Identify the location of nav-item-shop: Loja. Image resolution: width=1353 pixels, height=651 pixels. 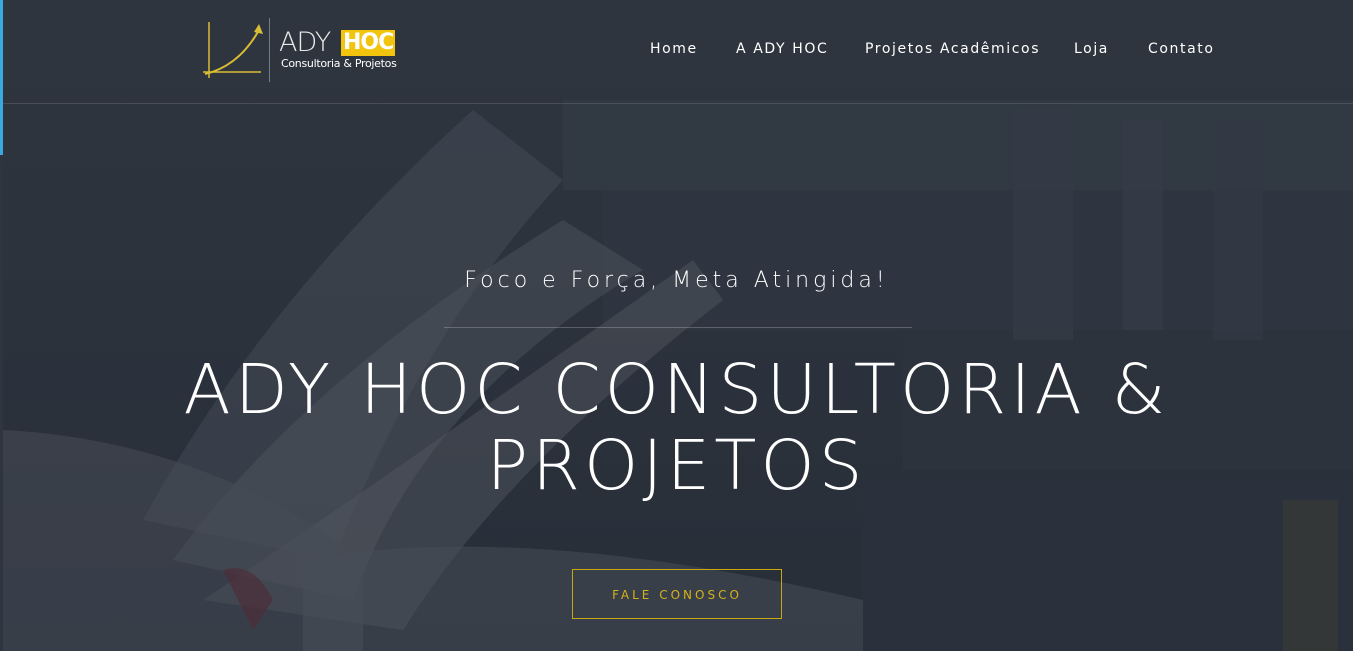
(1091, 49).